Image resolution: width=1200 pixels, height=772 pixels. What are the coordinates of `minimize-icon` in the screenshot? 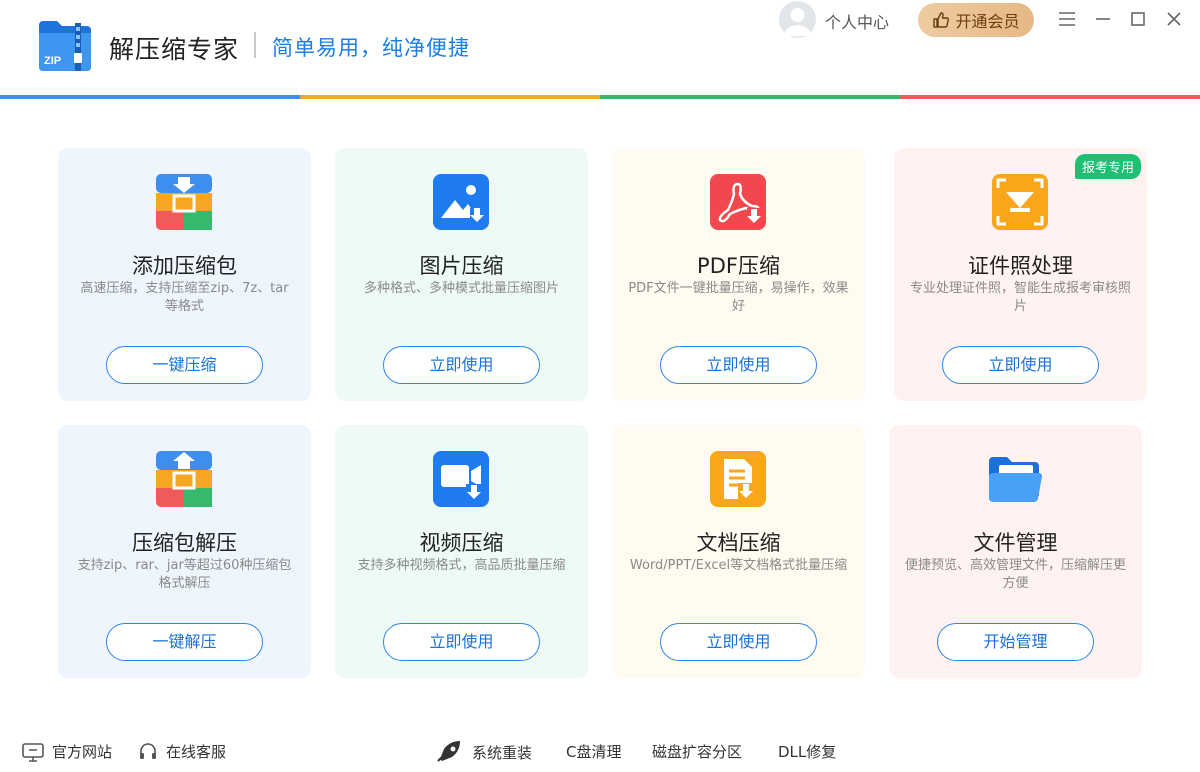 It's located at (1103, 19).